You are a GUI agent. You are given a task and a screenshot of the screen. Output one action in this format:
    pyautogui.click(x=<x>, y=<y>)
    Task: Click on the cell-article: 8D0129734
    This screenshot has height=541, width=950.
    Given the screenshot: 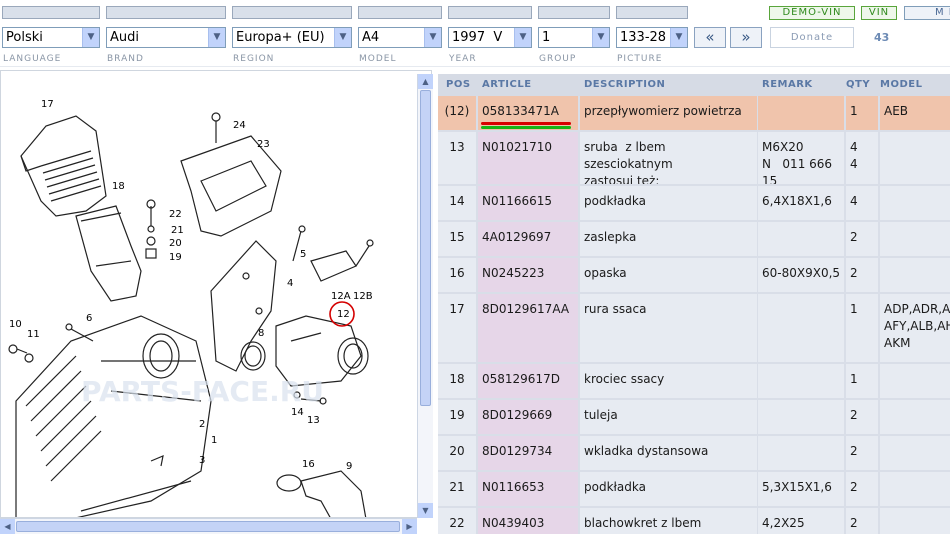 What is the action you would take?
    pyautogui.click(x=528, y=453)
    